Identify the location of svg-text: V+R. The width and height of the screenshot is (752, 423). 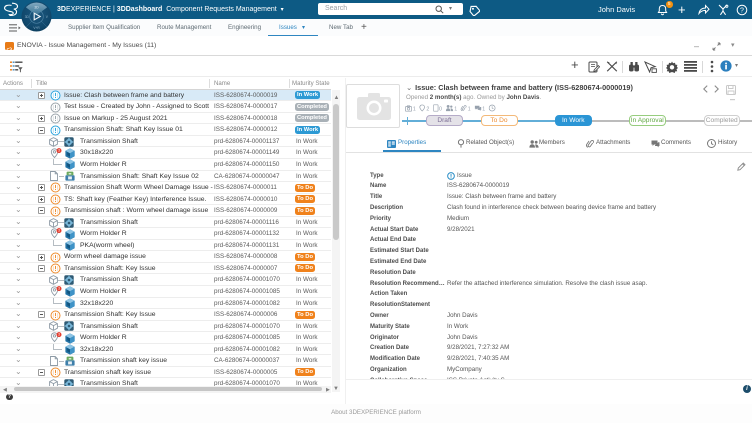
(36, 28).